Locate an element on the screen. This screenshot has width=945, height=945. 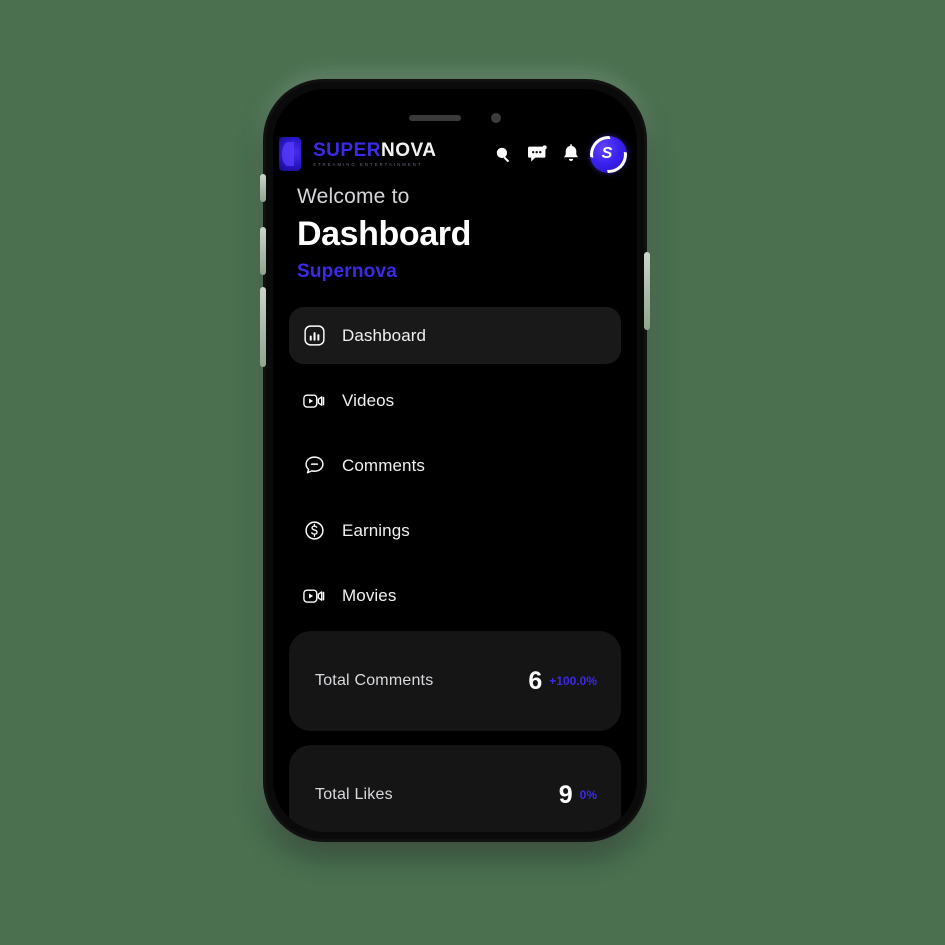
sidebar-item-earnings: Earnings is located at coordinates (455, 530).